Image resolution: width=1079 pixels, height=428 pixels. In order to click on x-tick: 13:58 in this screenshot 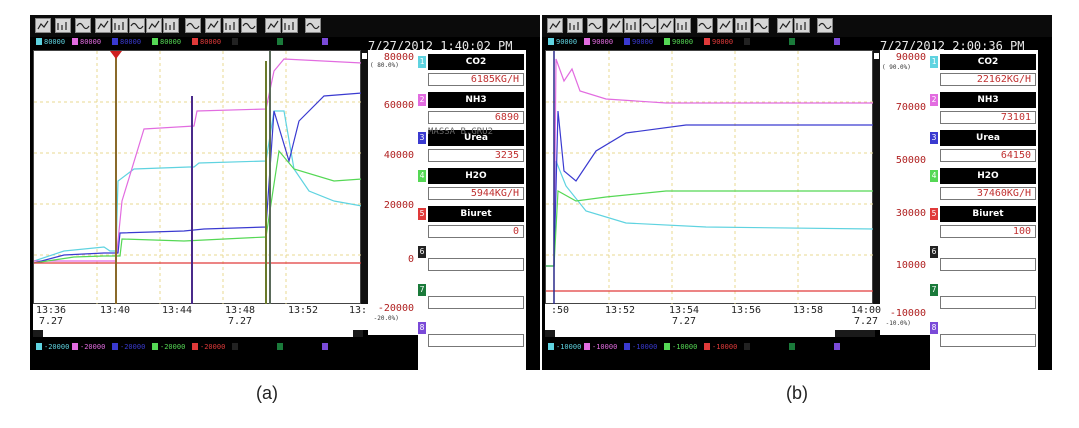, I will do `click(808, 310)`.